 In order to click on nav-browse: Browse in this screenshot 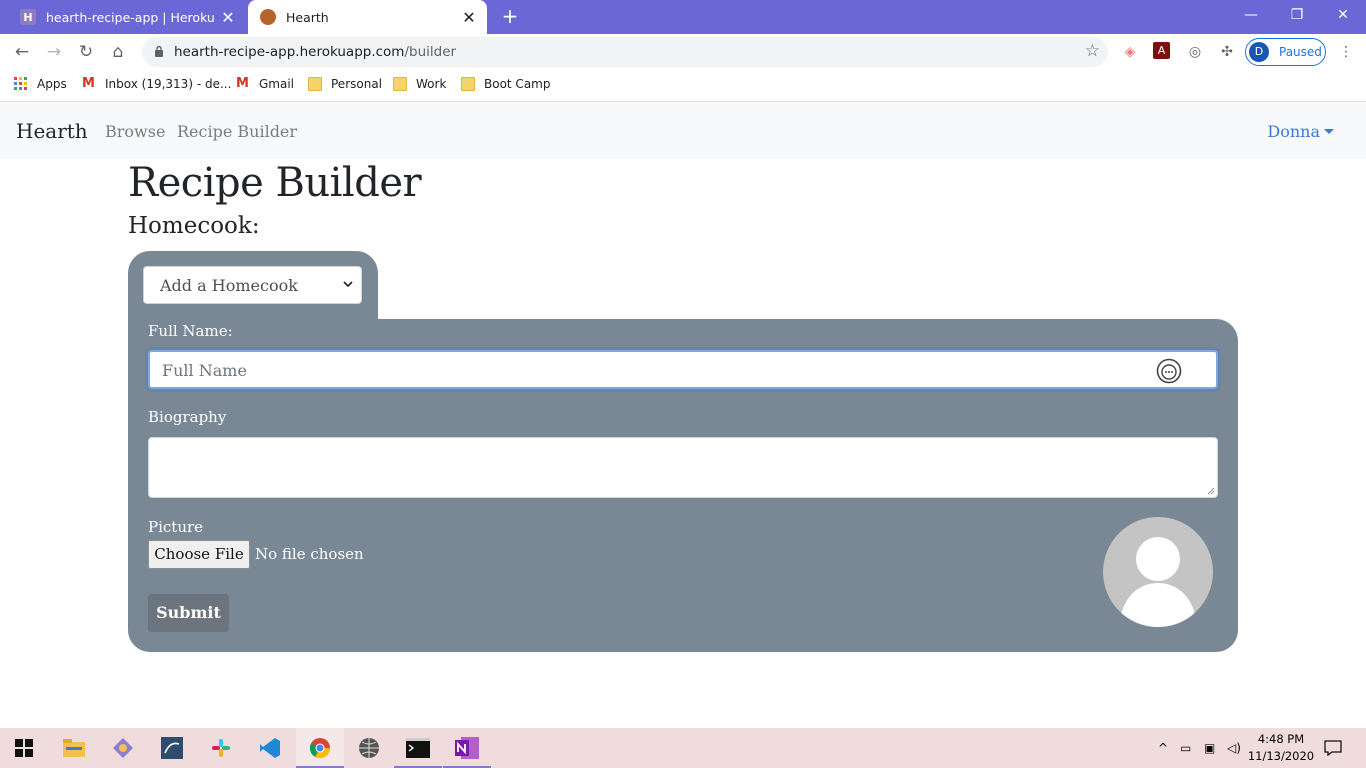, I will do `click(135, 131)`.